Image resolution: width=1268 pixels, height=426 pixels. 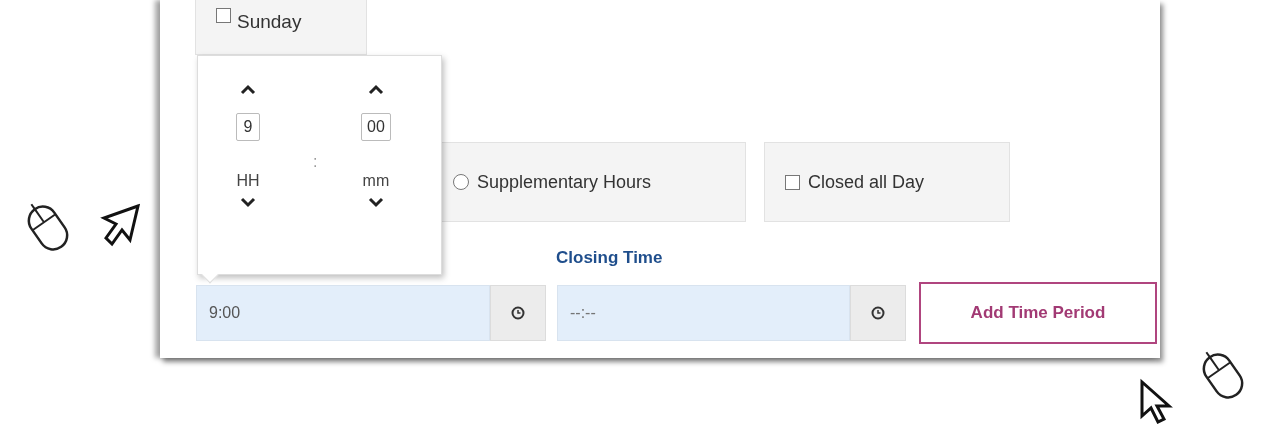 What do you see at coordinates (1038, 313) in the screenshot?
I see `add-time-period-button: Add Time Period` at bounding box center [1038, 313].